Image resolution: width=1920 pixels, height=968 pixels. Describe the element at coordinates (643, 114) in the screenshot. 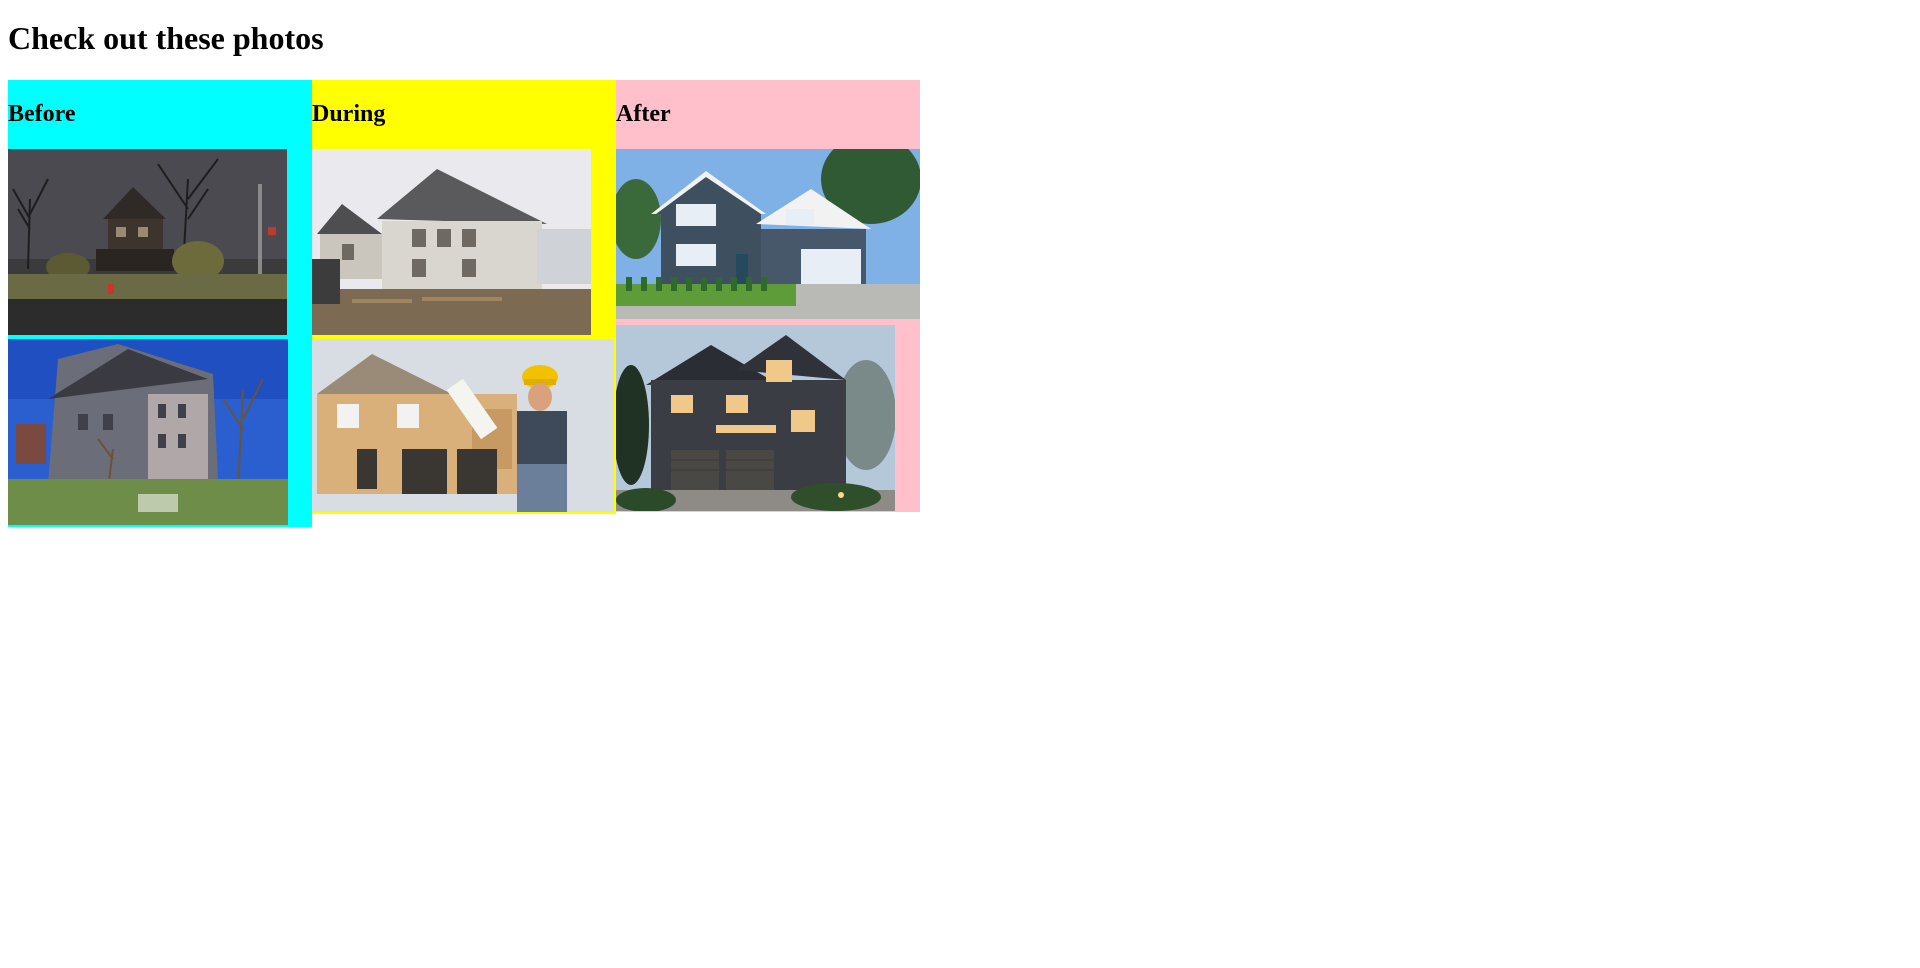

I see `column-heading-after: After` at that location.